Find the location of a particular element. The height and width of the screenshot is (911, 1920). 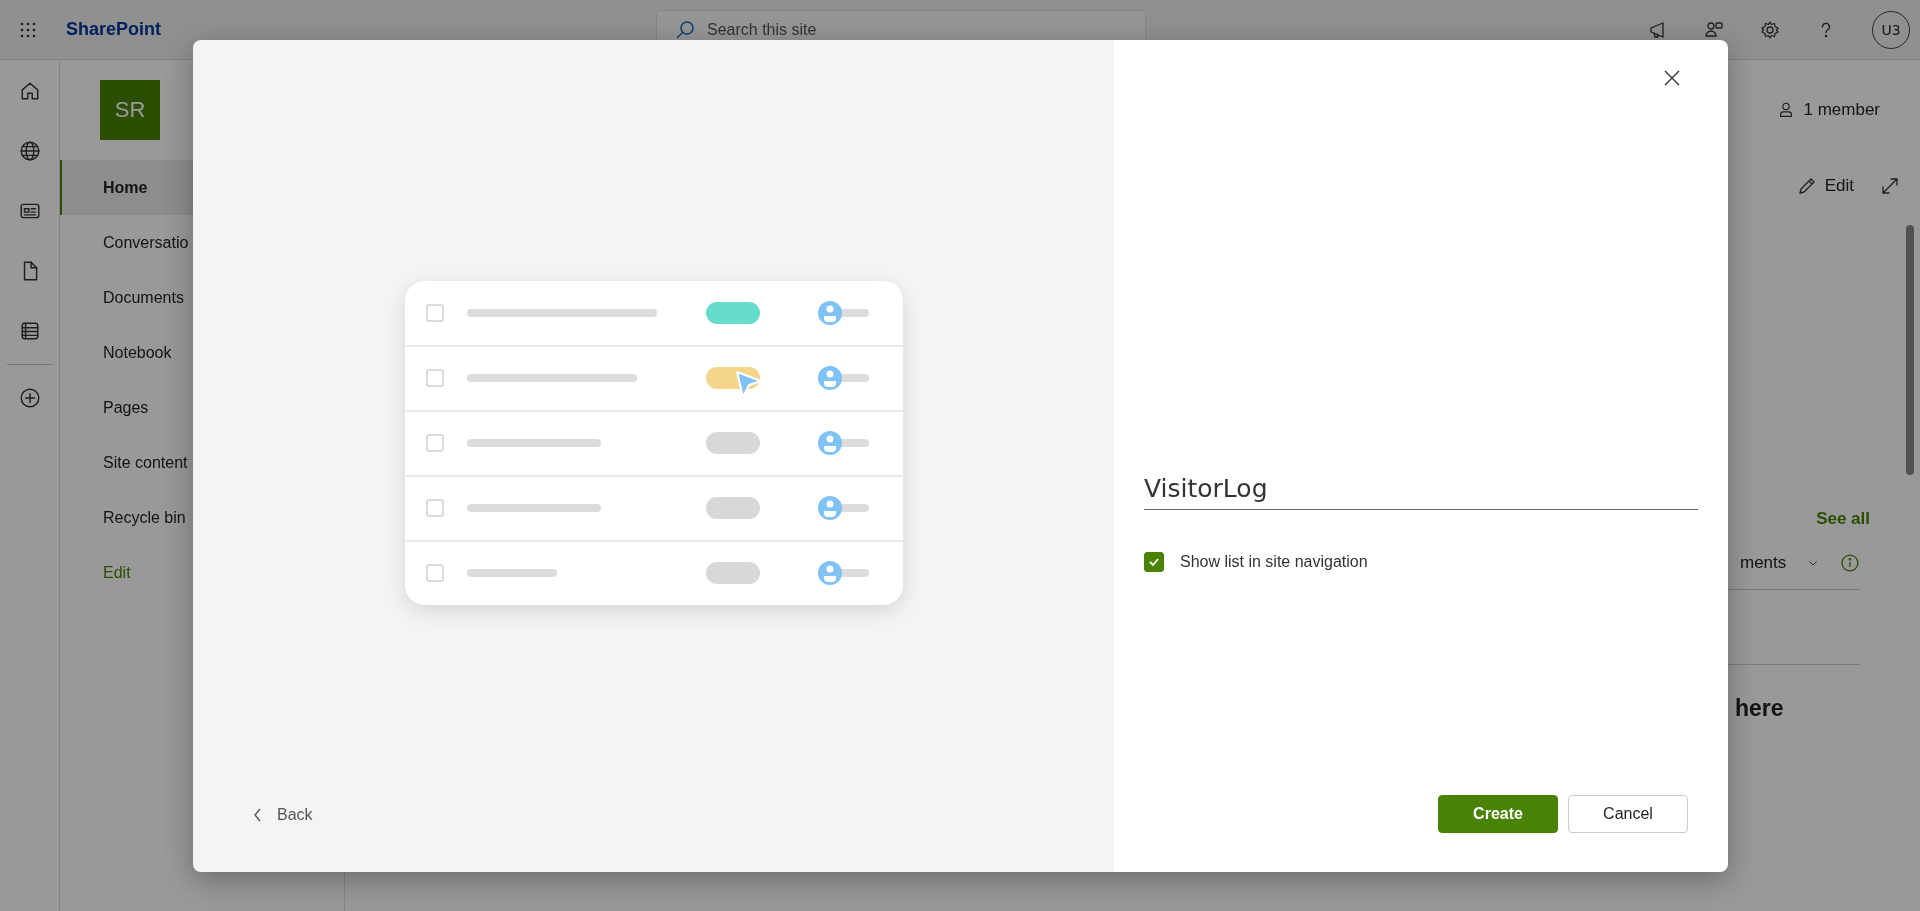

app-name: SharePoint is located at coordinates (114, 29).